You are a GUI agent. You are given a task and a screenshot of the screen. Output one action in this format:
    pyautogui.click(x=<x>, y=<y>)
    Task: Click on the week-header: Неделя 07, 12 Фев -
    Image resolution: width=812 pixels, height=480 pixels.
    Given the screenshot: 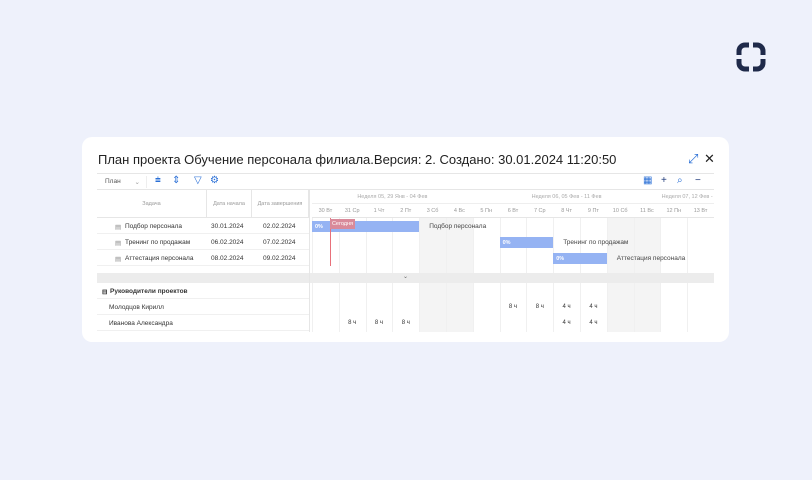 What is the action you would take?
    pyautogui.click(x=687, y=197)
    